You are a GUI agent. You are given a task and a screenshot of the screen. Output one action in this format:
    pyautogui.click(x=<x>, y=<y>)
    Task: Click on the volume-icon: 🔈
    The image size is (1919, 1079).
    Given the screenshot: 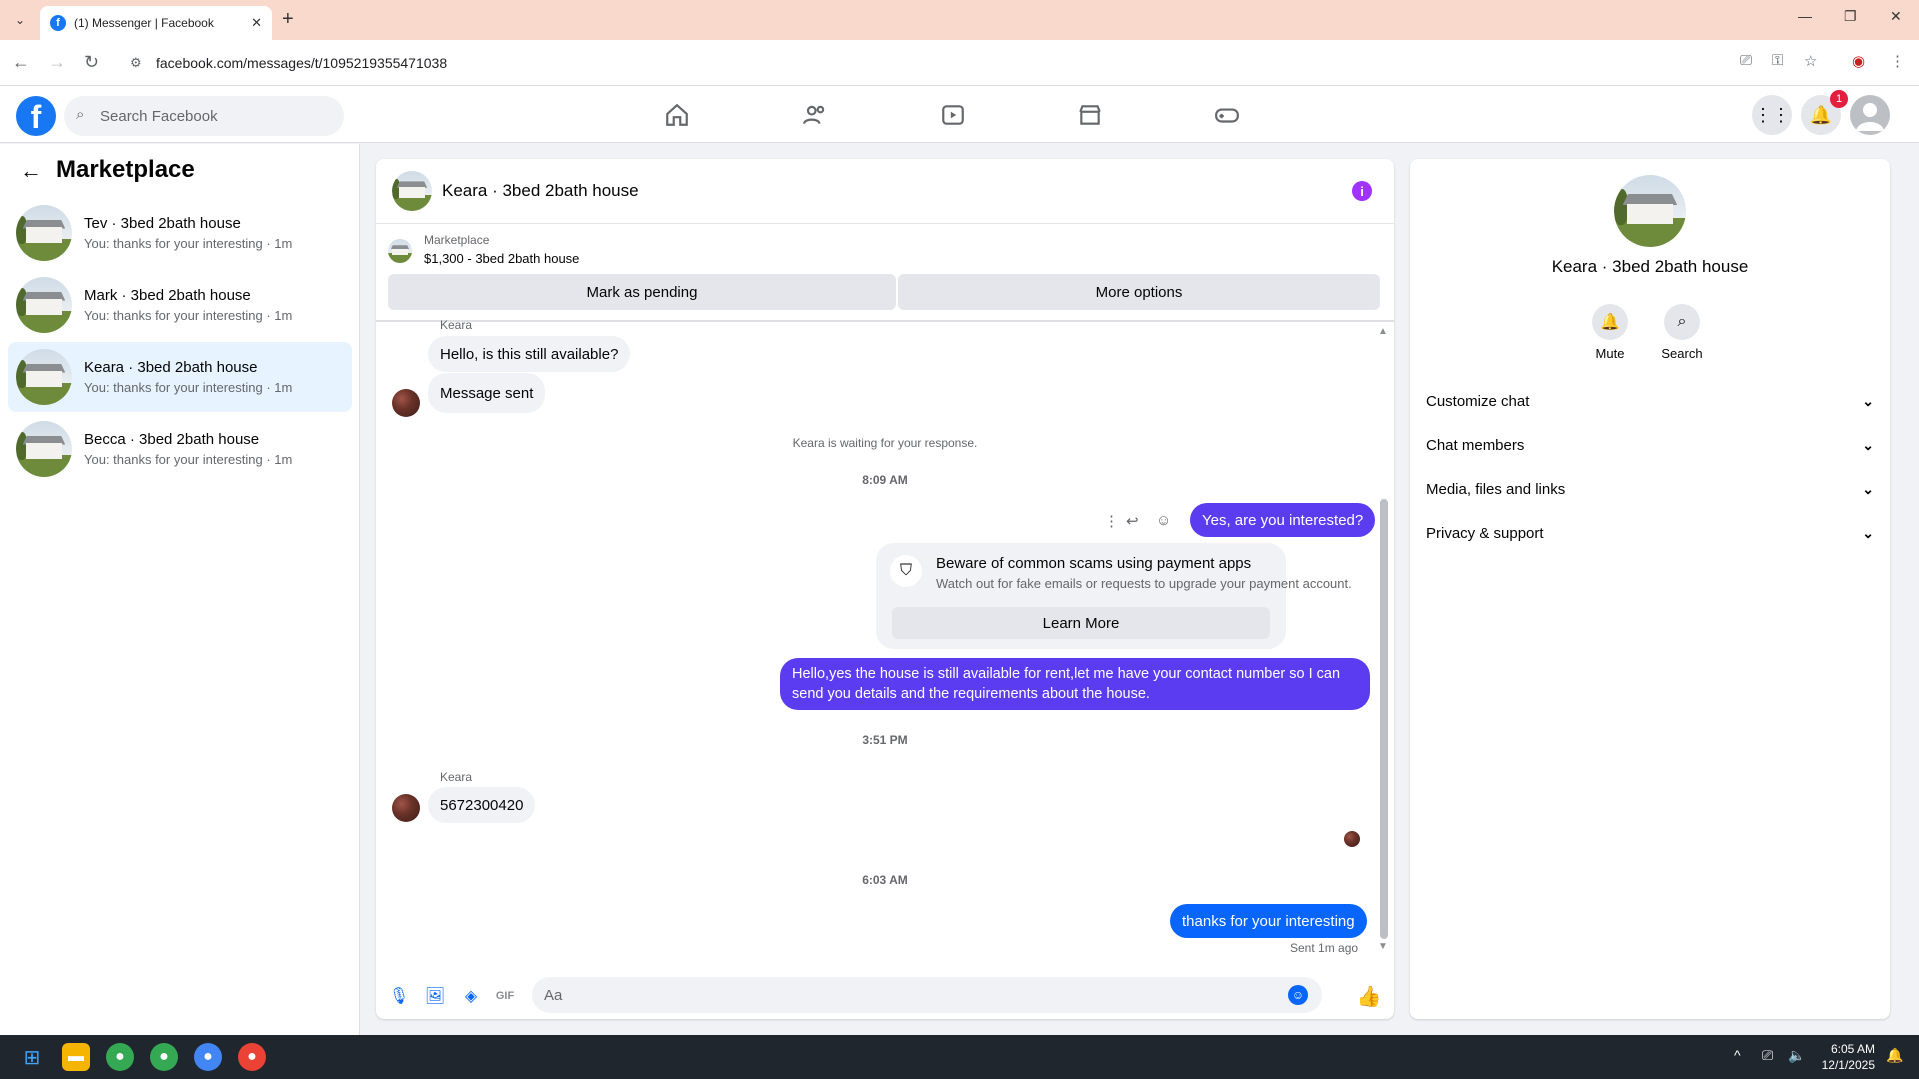 What is the action you would take?
    pyautogui.click(x=1796, y=1055)
    